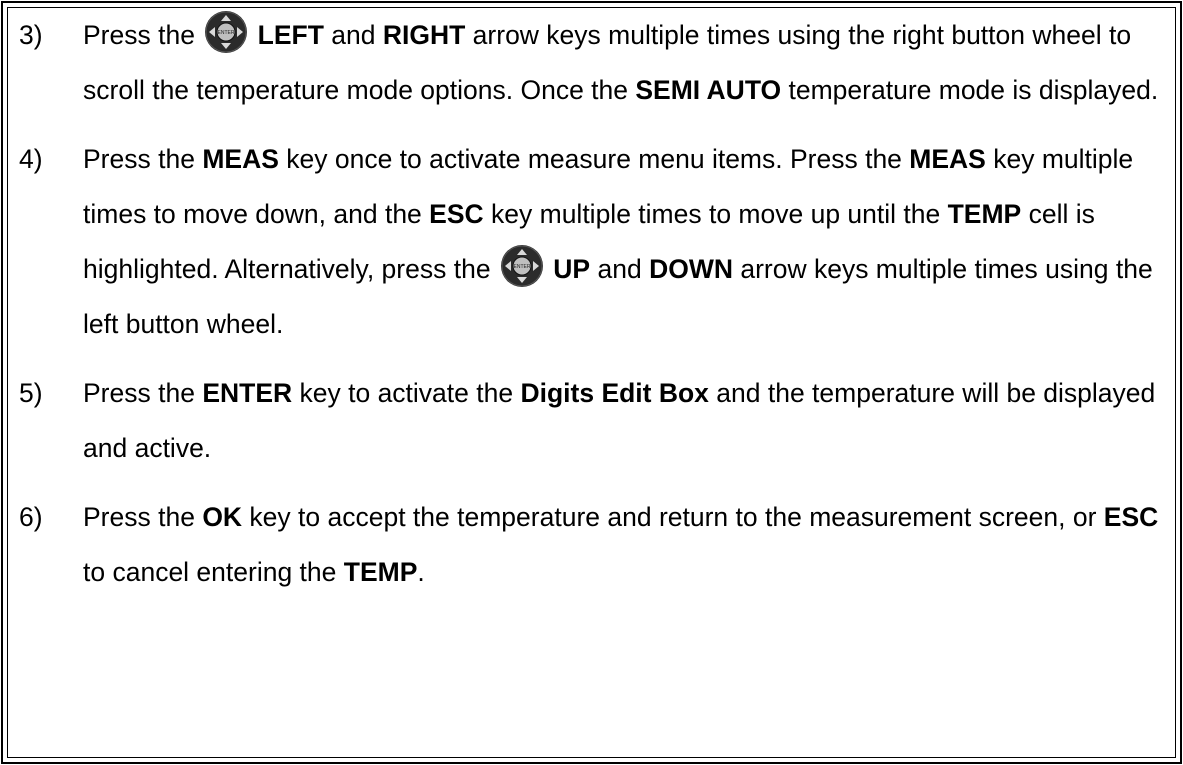  I want to click on step-text-segment: OK, so click(222, 517).